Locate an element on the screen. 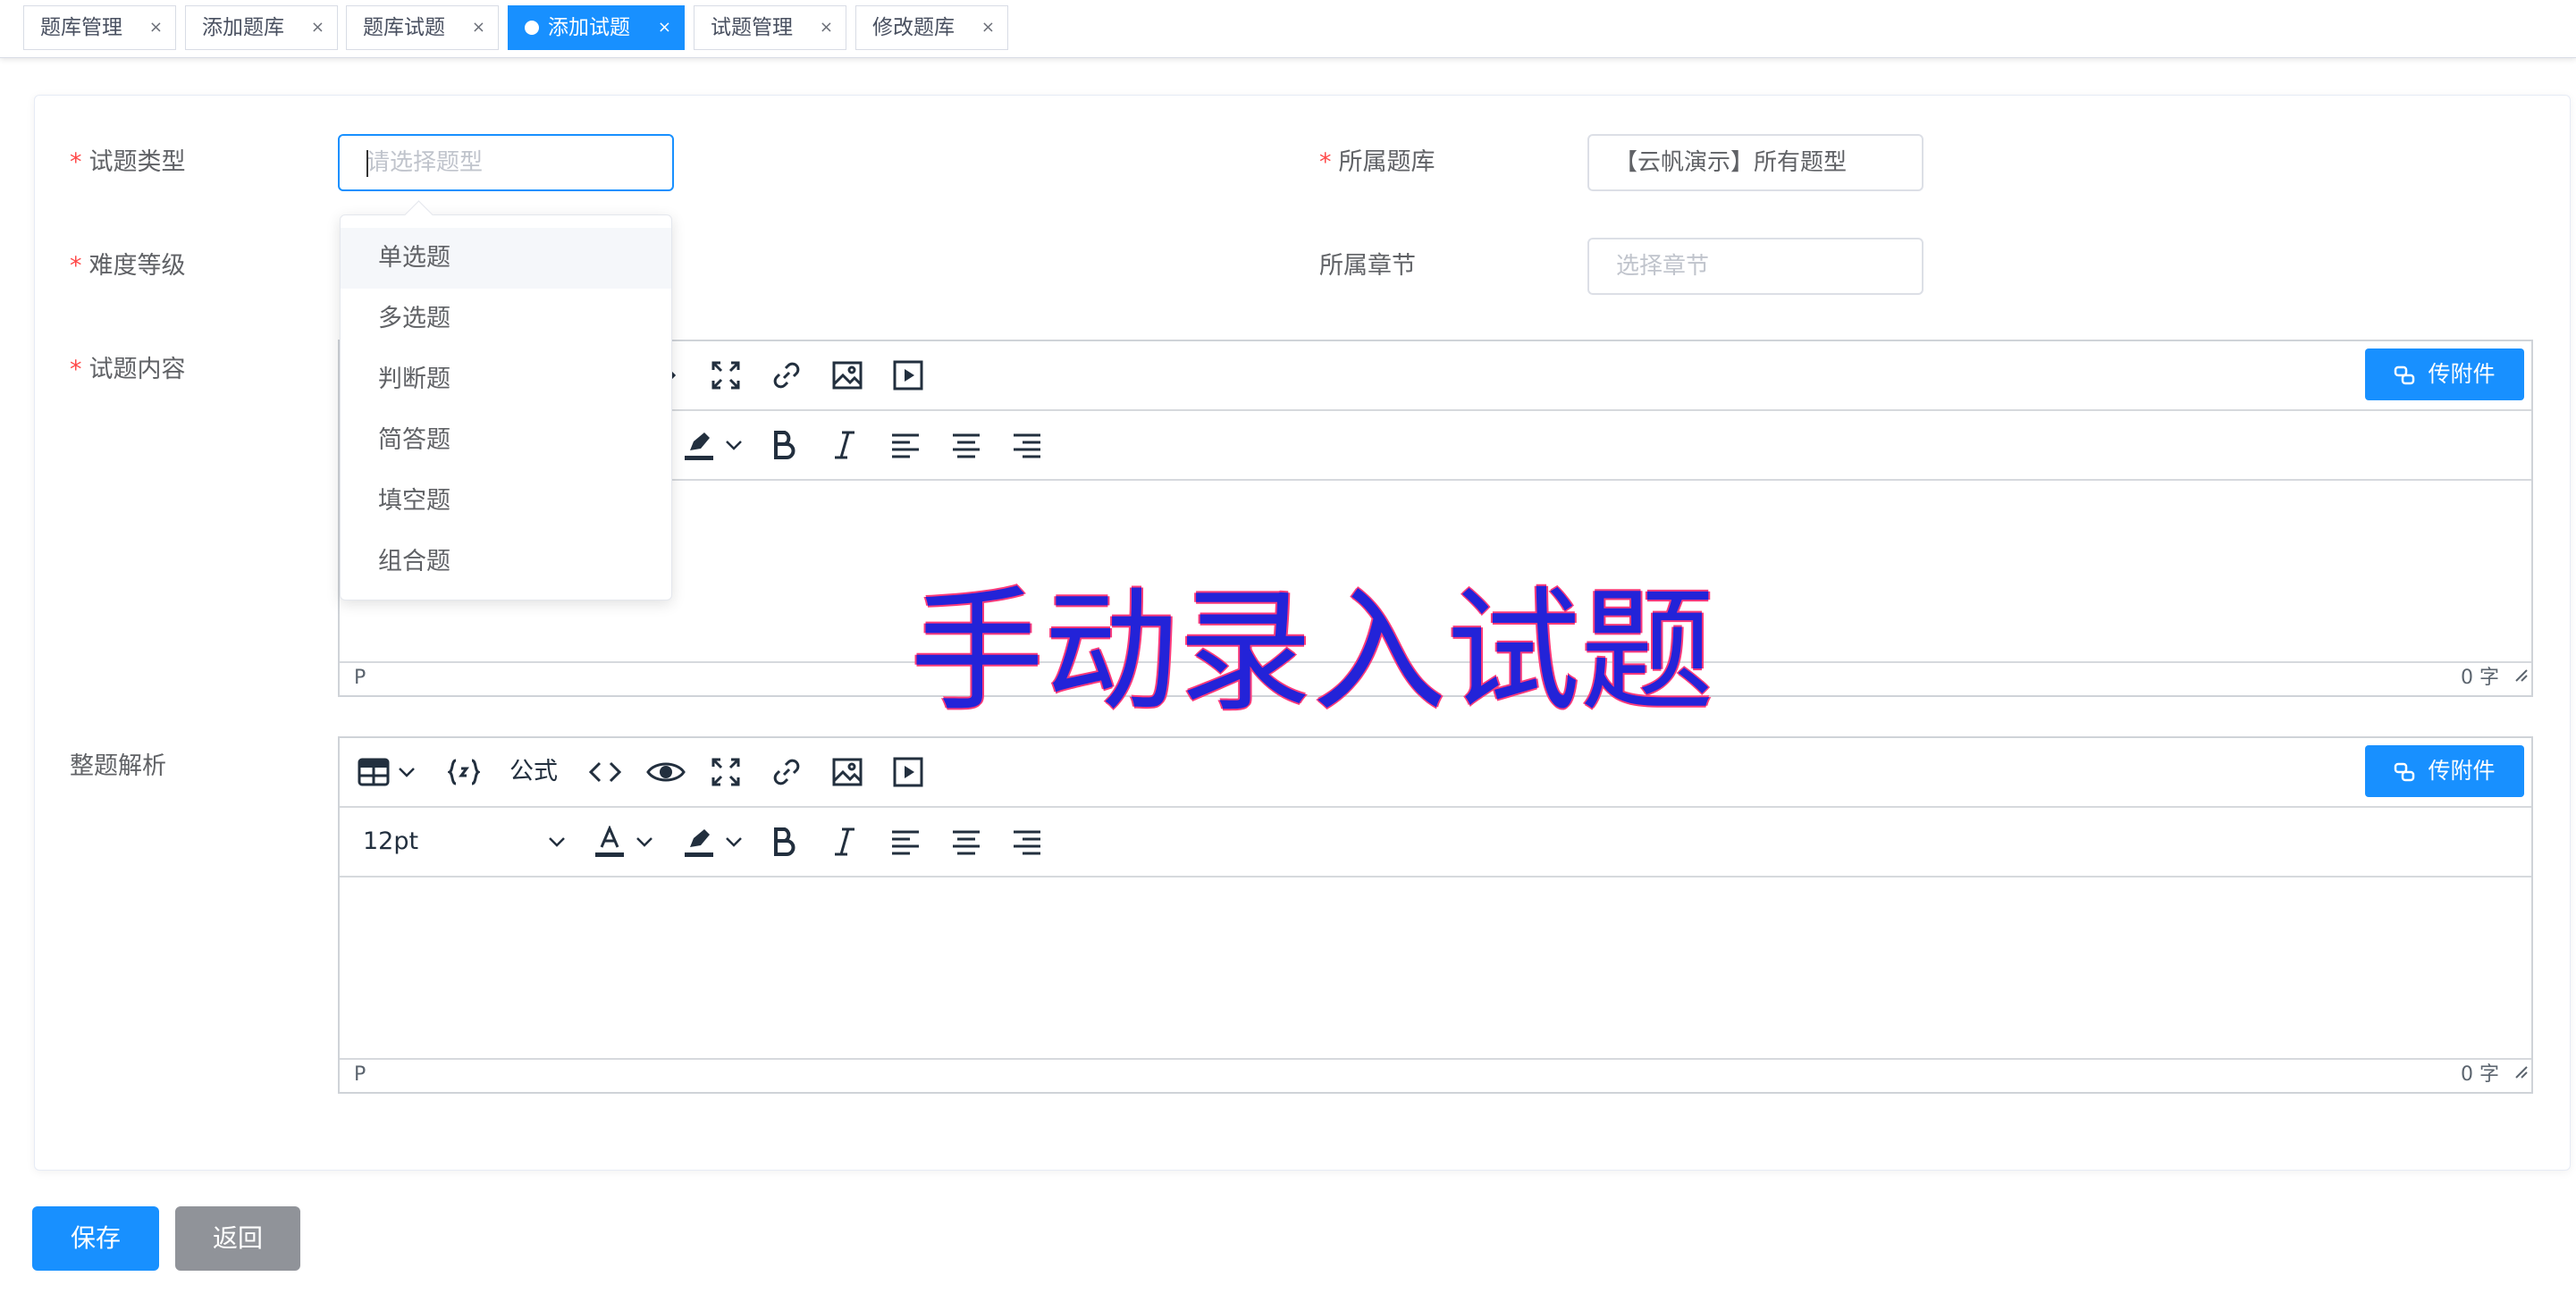  chapter-select: 选择章节 is located at coordinates (1756, 266).